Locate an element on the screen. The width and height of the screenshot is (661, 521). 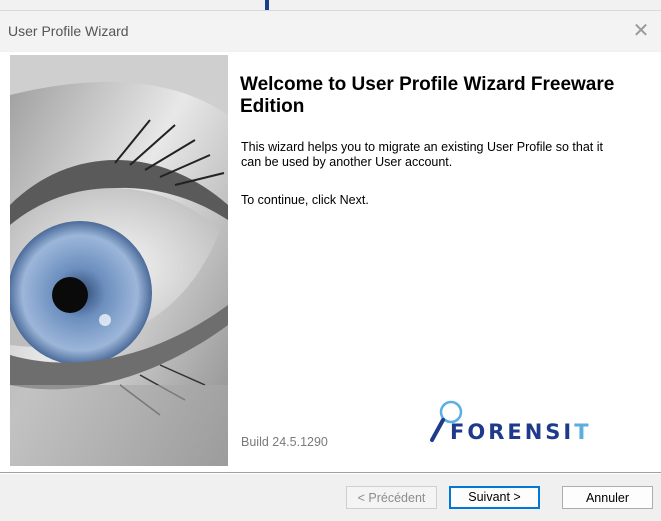
logo-text-main: FORENSI is located at coordinates (512, 432).